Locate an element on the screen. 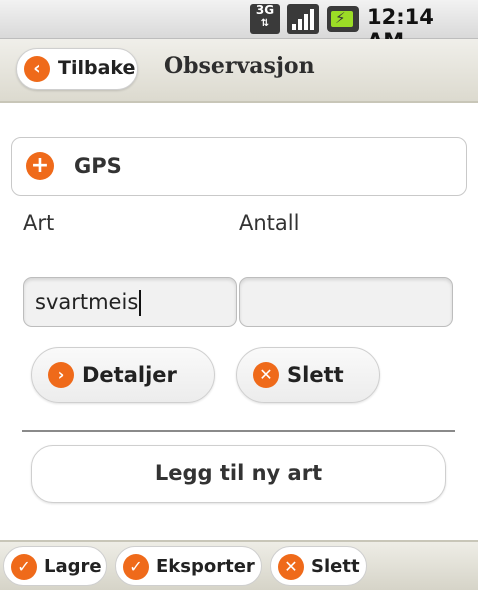 Image resolution: width=478 pixels, height=590 pixels. gps-label: GPS is located at coordinates (98, 166).